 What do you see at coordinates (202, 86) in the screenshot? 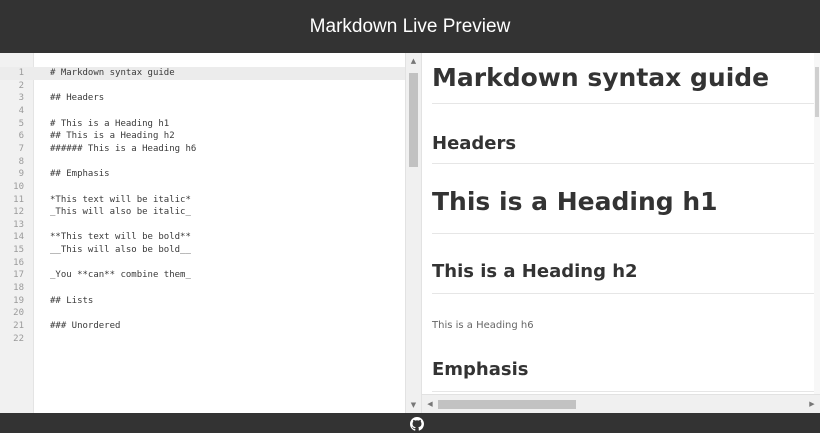
I see `editor-line: 2` at bounding box center [202, 86].